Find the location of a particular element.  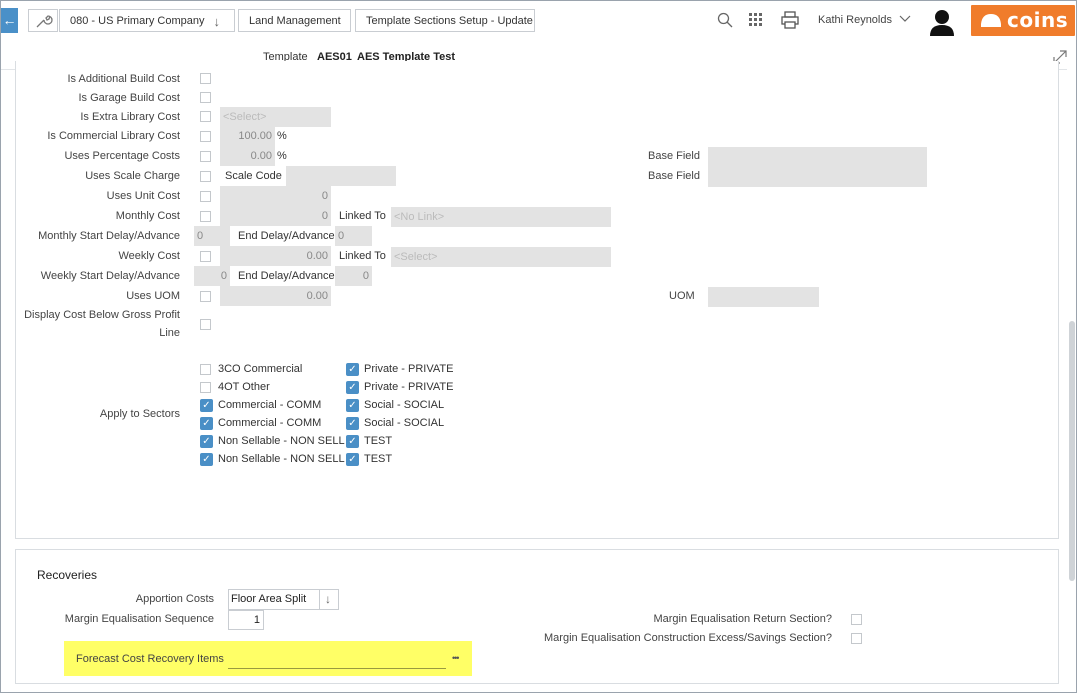

helmet-icon is located at coordinates (991, 20).